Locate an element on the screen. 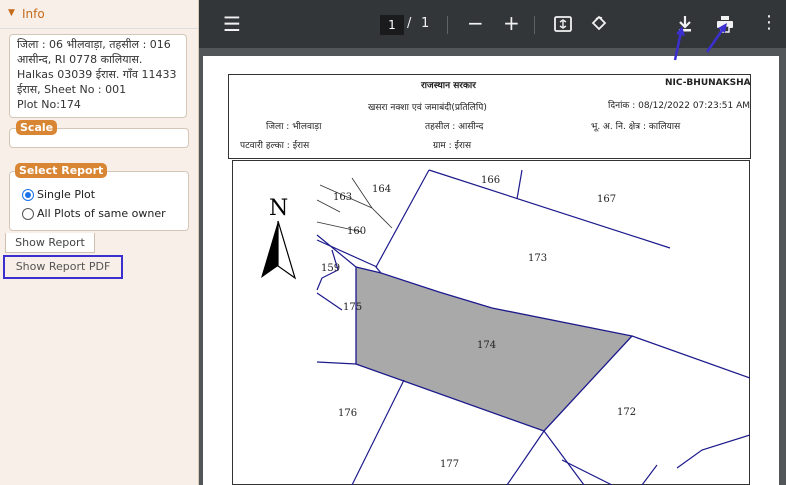 This screenshot has width=786, height=485. info-header: ▼ Info is located at coordinates (99, 14).